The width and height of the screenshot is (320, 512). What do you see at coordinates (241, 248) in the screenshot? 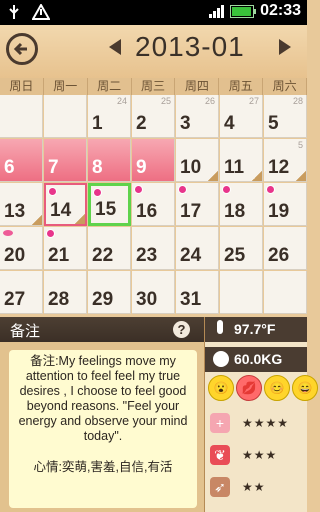
I see `day-cell: 25` at bounding box center [241, 248].